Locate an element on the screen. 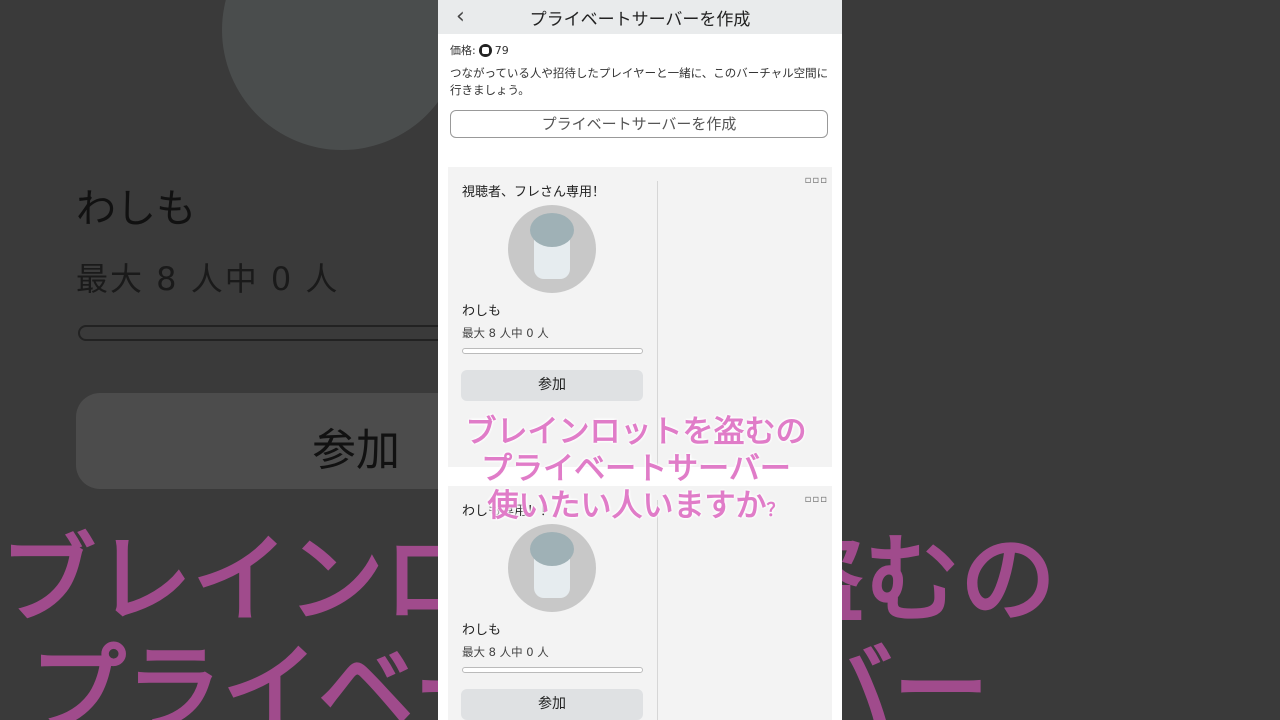  background-owner-name: わしも is located at coordinates (136, 209).